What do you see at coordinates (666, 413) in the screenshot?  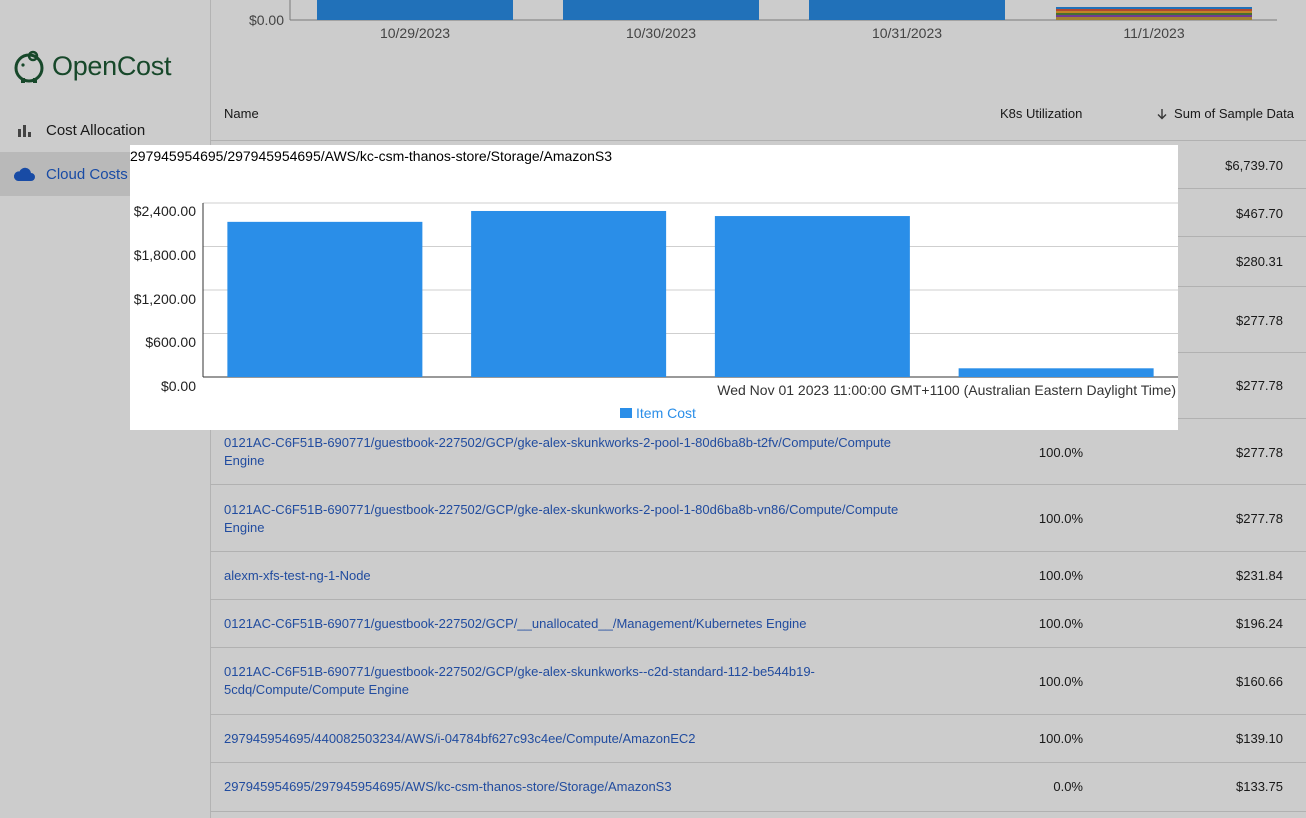 I see `legend-label: Item Cost` at bounding box center [666, 413].